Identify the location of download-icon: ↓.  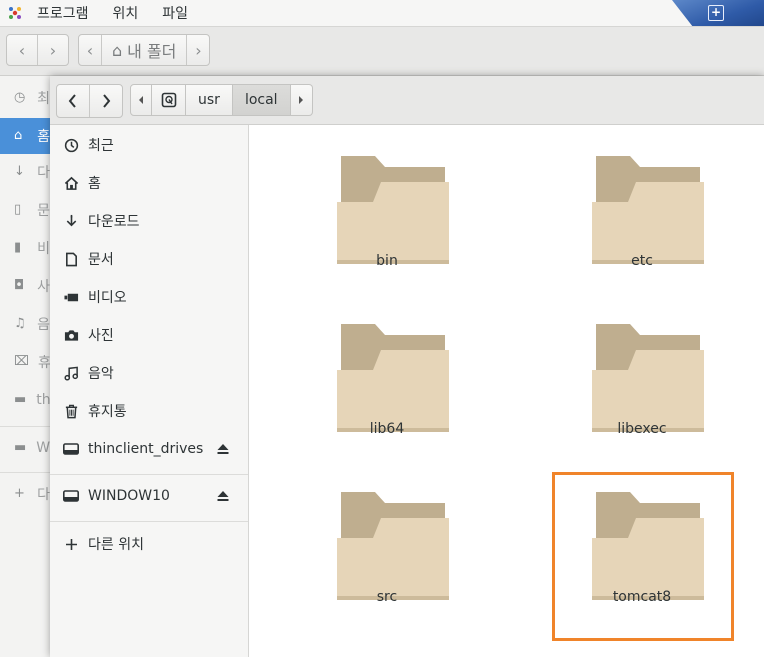
(19, 171).